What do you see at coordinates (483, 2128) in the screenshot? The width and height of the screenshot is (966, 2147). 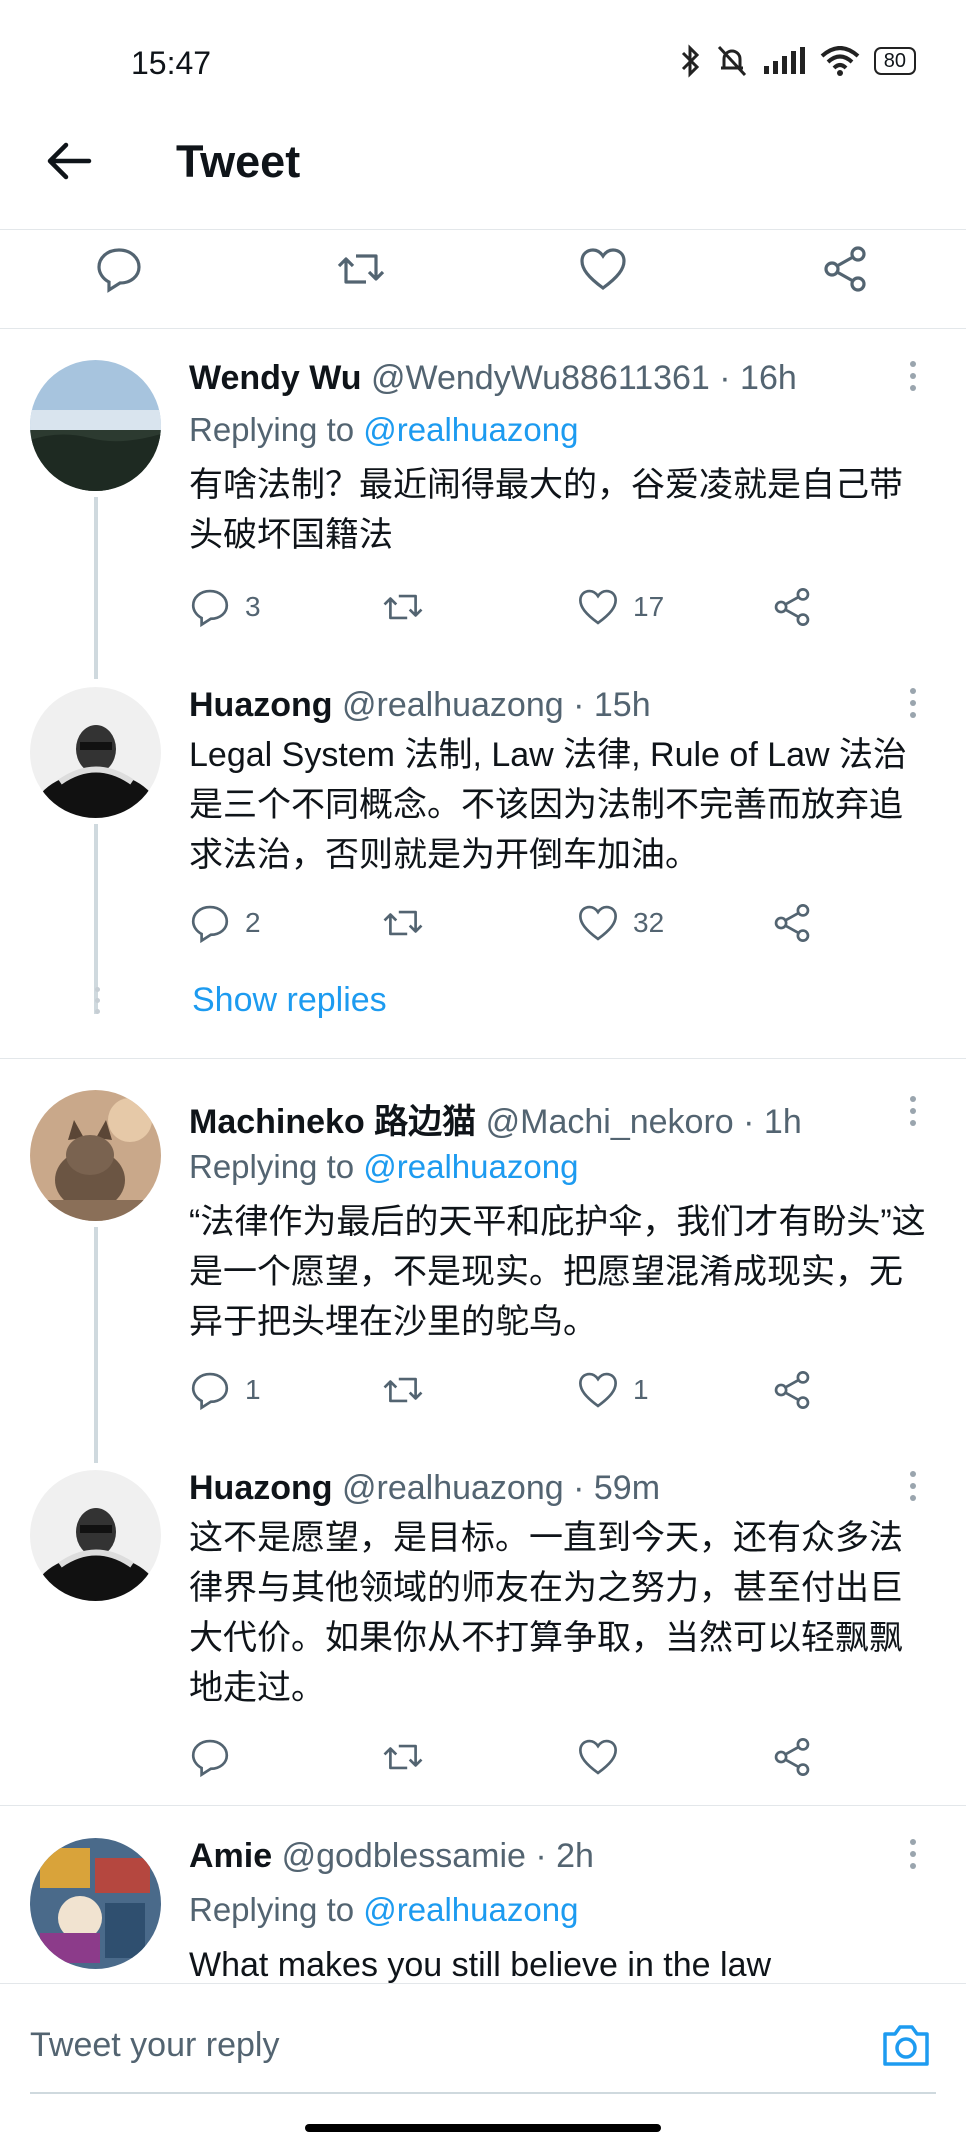 I see `home-indicator` at bounding box center [483, 2128].